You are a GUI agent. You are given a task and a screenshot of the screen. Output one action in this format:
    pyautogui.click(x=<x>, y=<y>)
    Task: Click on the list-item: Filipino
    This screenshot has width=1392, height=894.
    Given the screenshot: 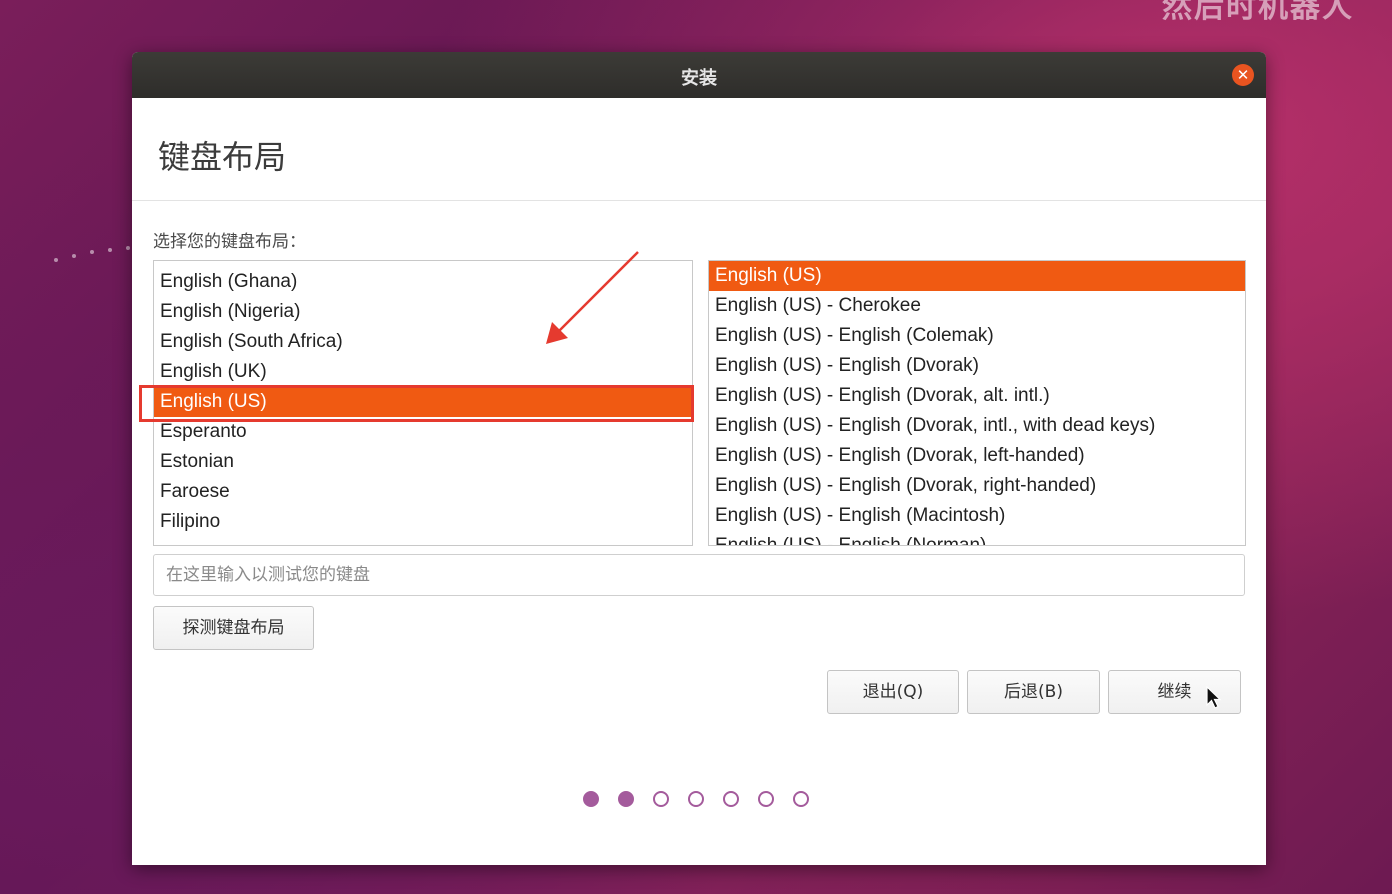 What is the action you would take?
    pyautogui.click(x=423, y=522)
    